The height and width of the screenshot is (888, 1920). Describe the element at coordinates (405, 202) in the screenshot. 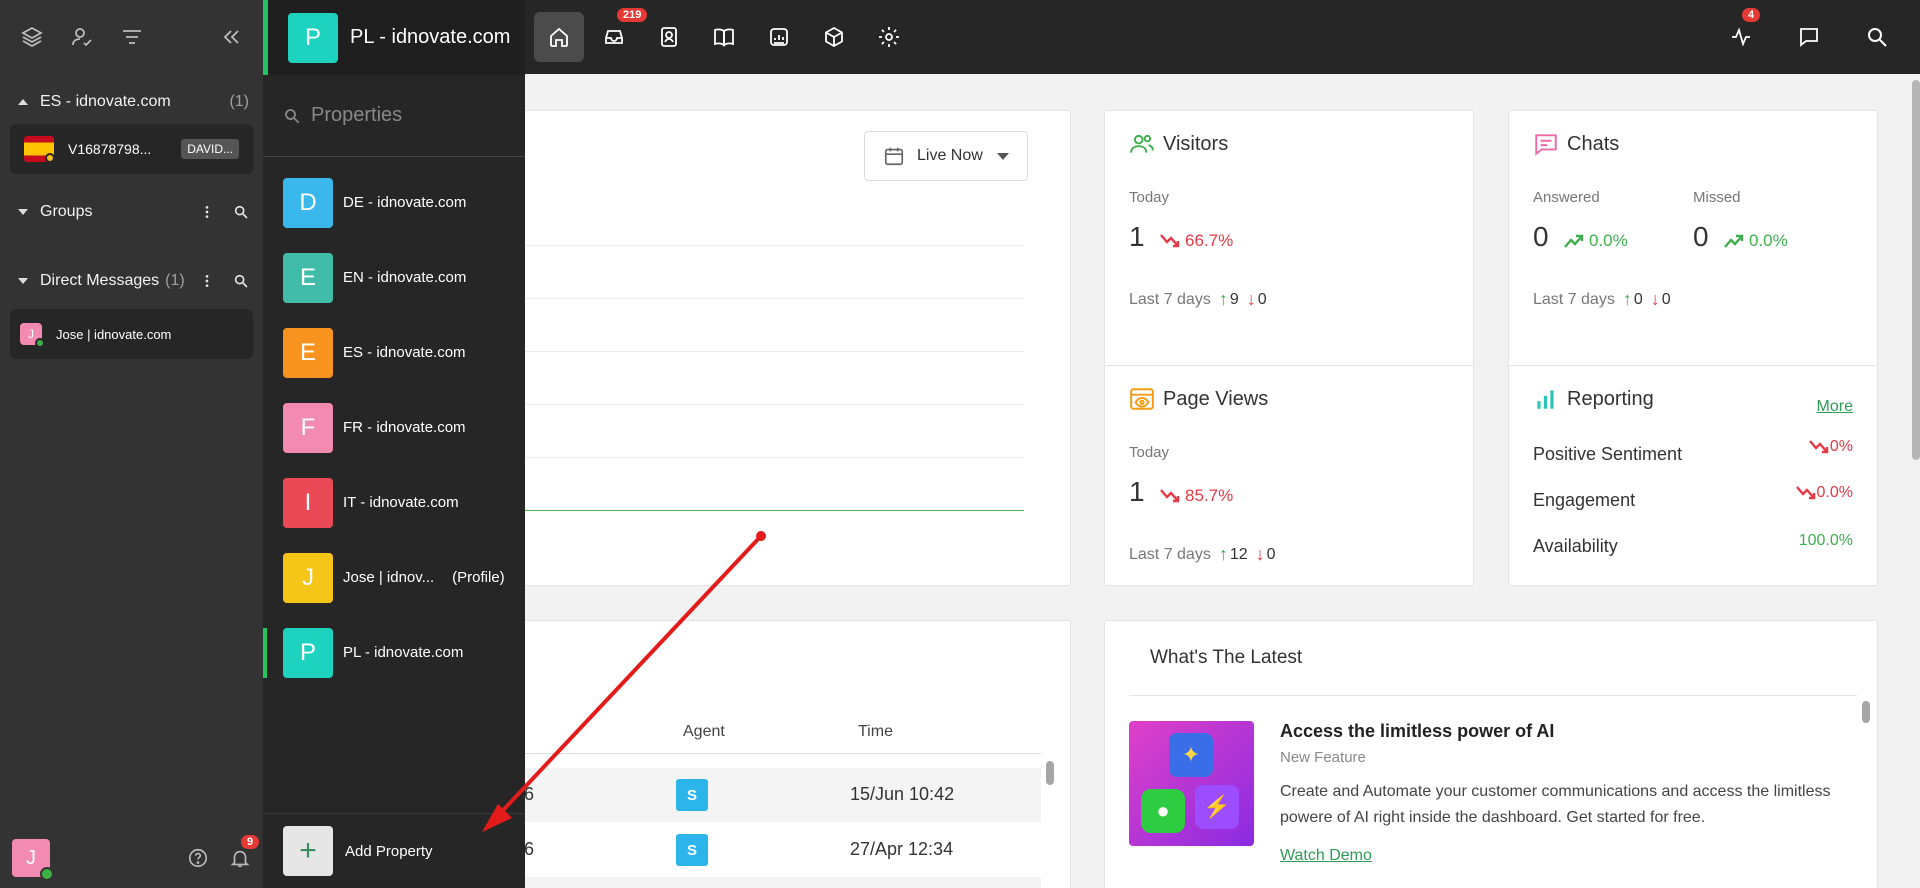

I see `property-name: DE - idnovate.com` at that location.